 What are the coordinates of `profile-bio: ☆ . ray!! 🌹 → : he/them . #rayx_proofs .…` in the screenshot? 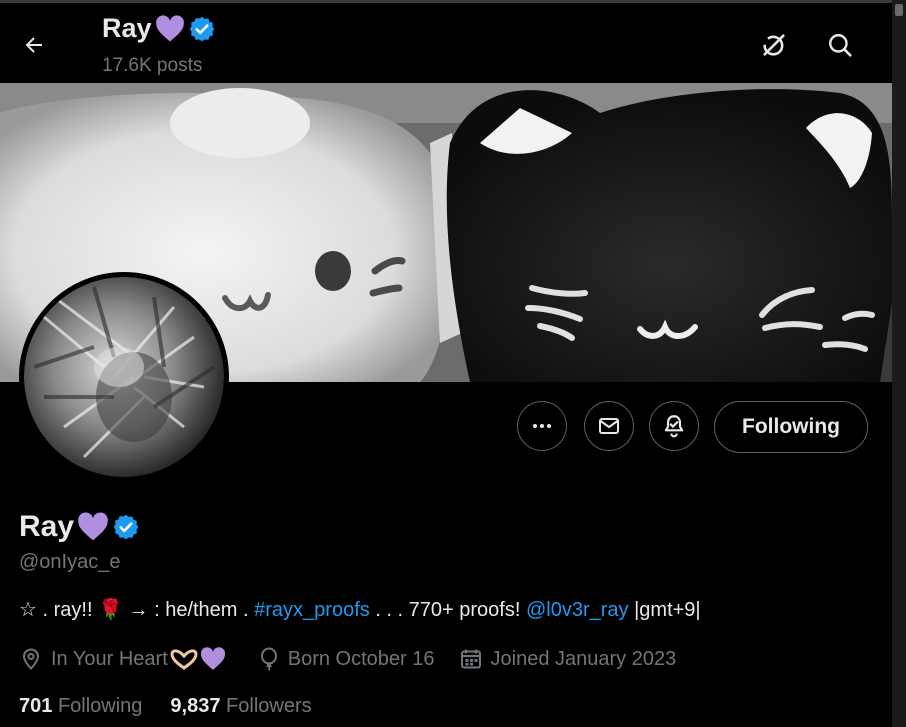 It's located at (360, 609).